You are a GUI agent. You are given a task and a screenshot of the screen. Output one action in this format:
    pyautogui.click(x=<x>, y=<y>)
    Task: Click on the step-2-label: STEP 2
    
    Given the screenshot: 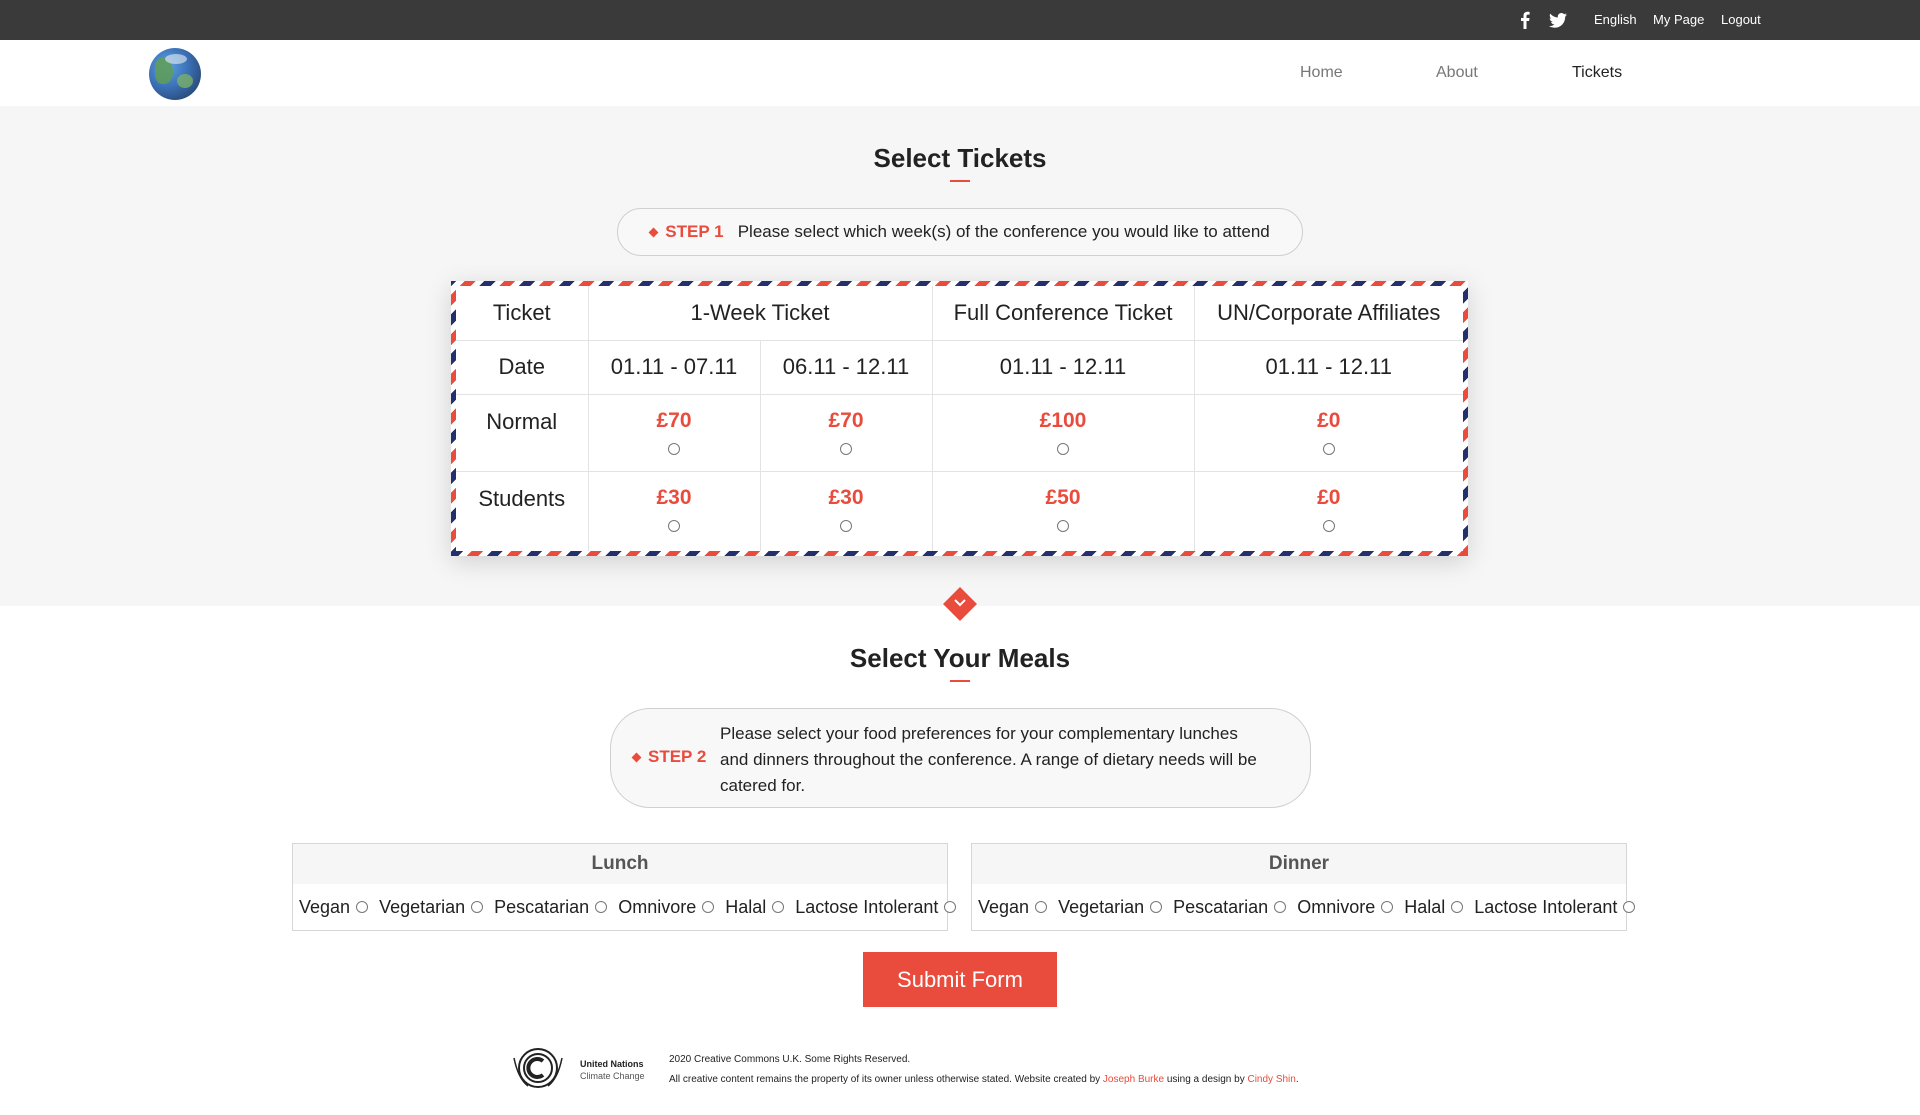 What is the action you would take?
    pyautogui.click(x=677, y=756)
    